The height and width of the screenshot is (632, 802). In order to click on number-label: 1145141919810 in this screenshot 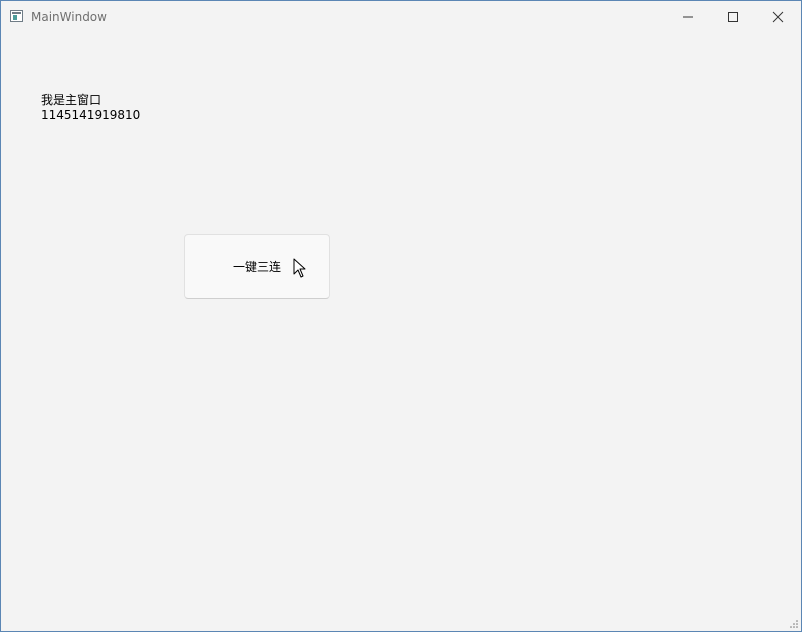, I will do `click(91, 115)`.